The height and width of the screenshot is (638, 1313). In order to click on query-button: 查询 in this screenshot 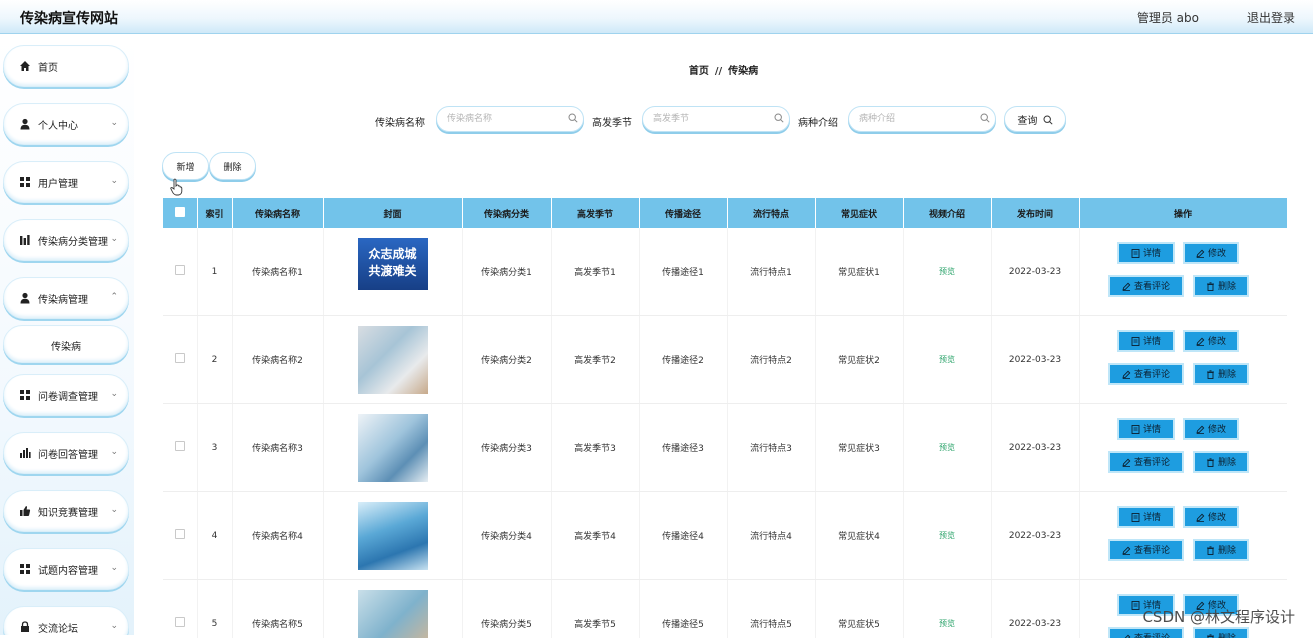, I will do `click(1035, 119)`.